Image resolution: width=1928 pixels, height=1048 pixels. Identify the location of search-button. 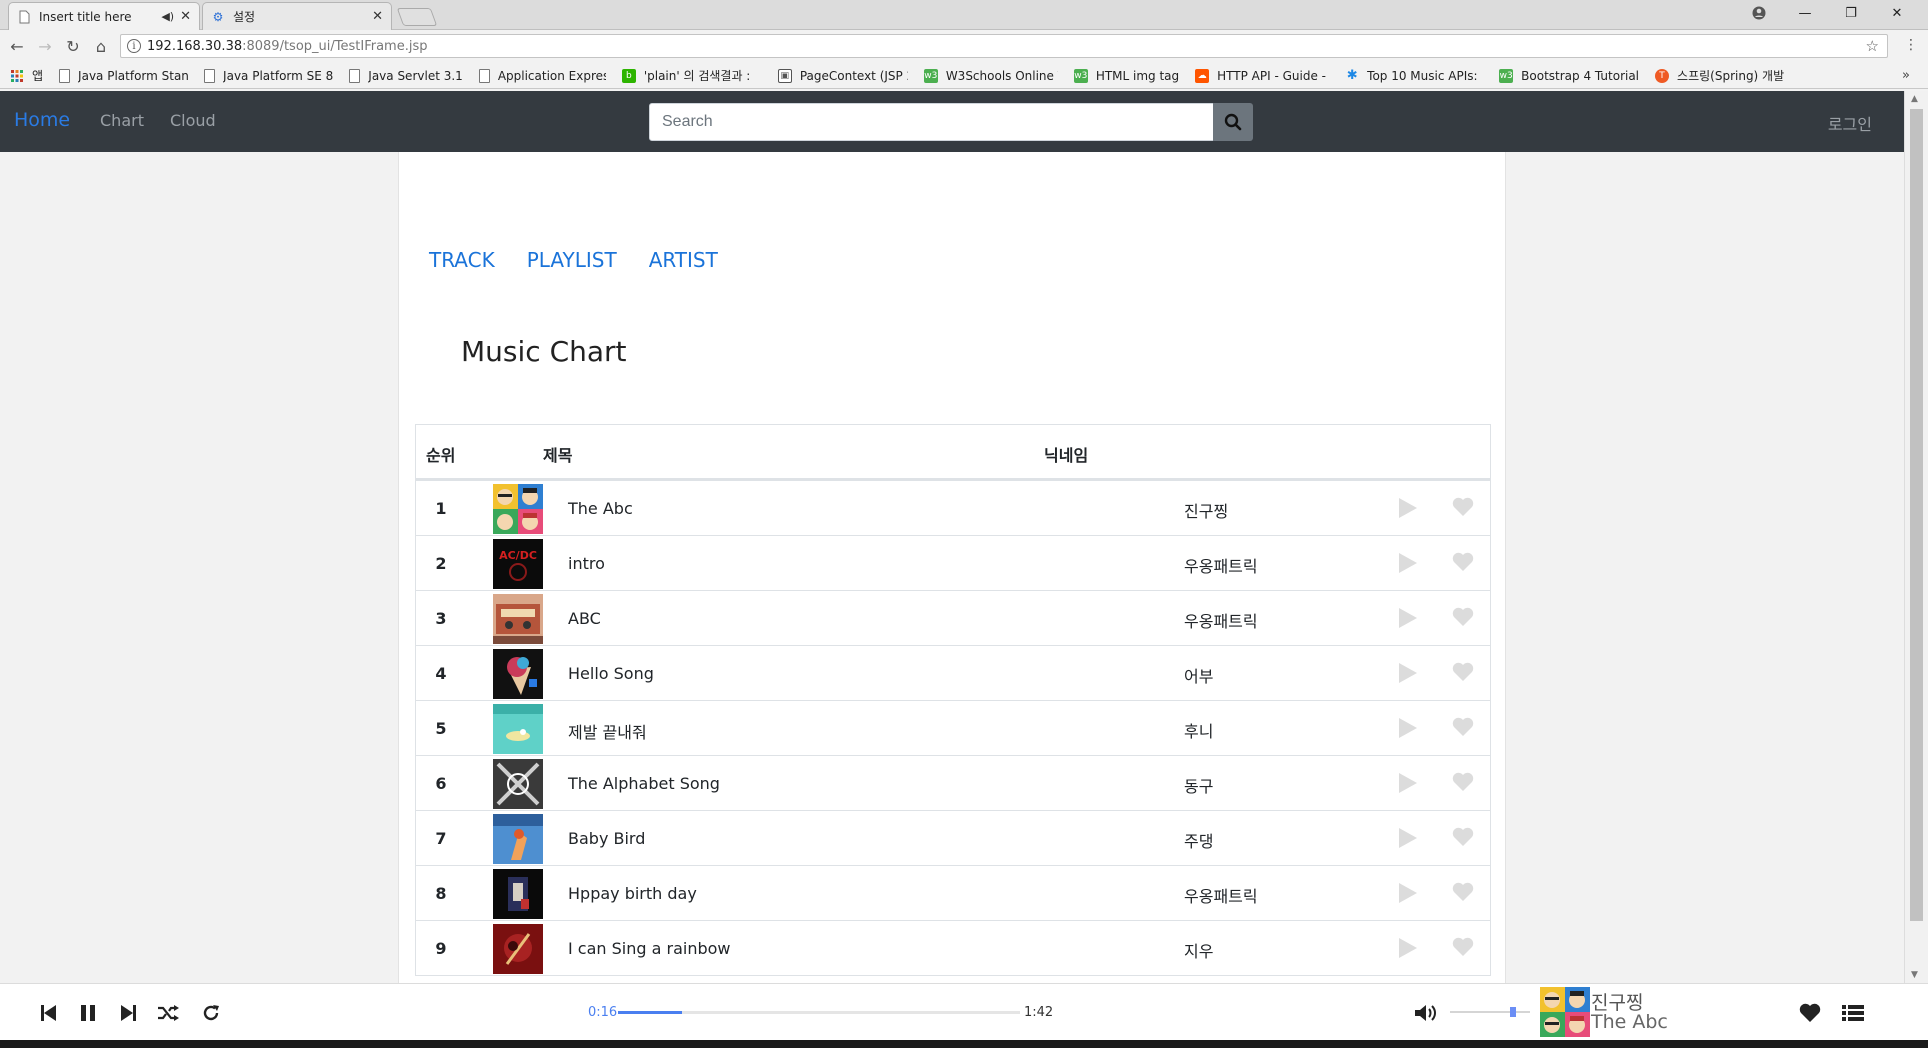
(1233, 122).